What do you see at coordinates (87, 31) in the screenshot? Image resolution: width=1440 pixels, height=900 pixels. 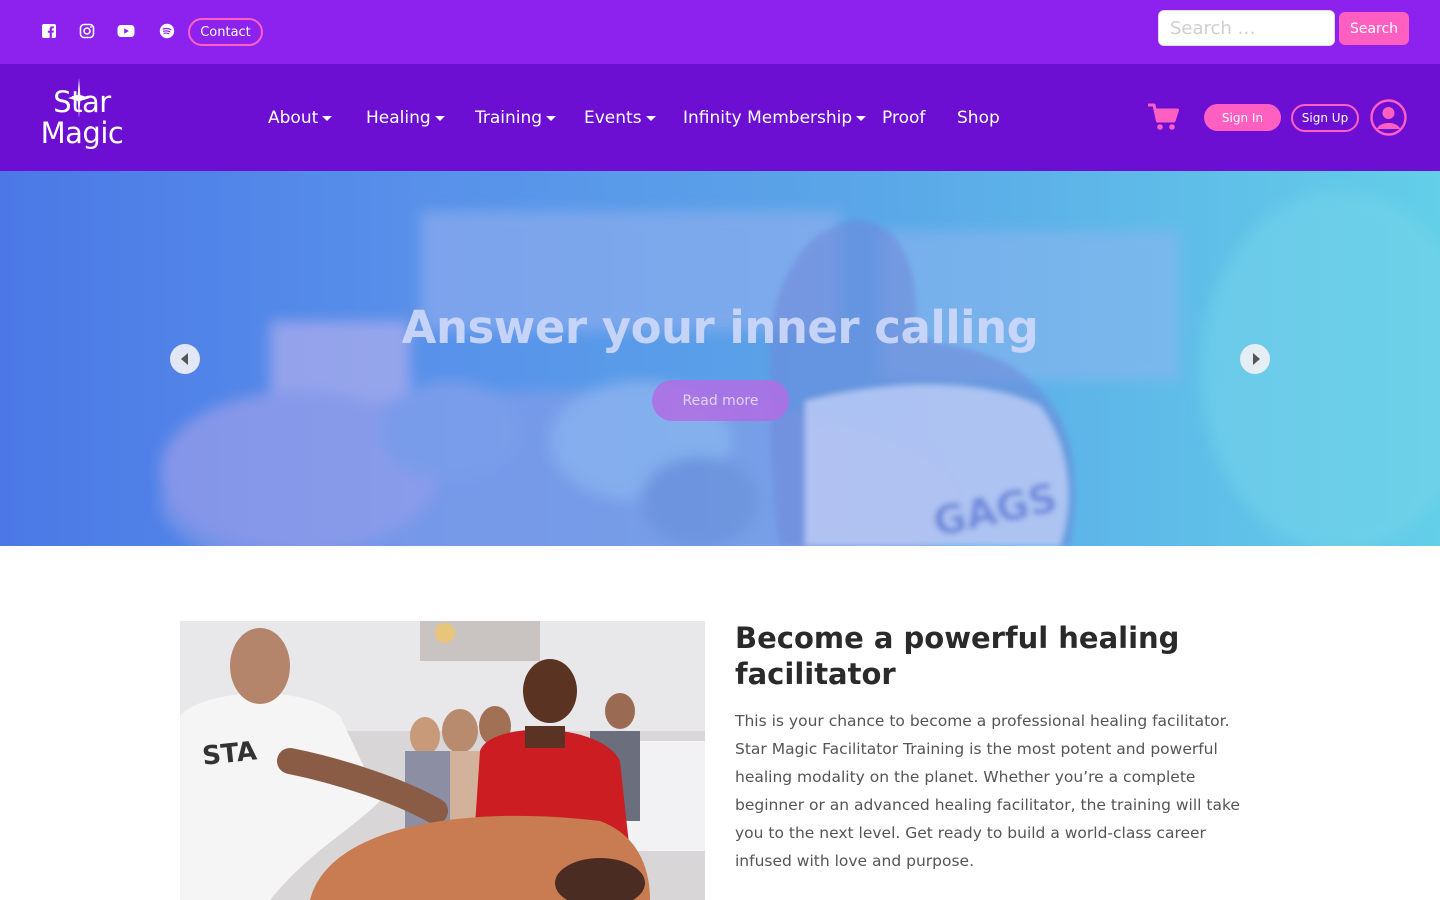 I see `instagram-icon` at bounding box center [87, 31].